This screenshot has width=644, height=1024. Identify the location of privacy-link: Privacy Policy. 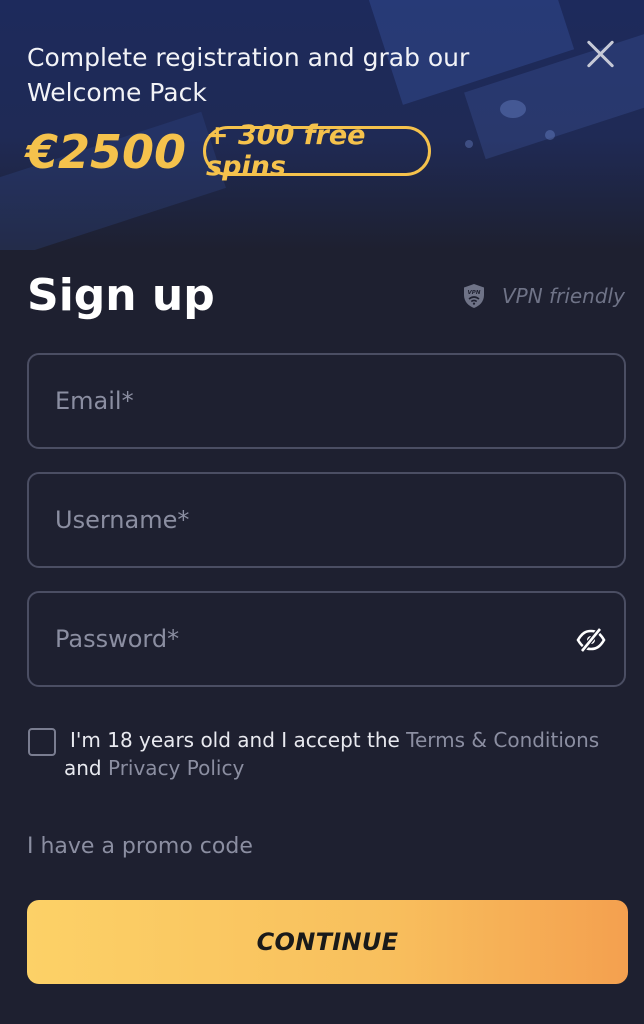
(176, 768).